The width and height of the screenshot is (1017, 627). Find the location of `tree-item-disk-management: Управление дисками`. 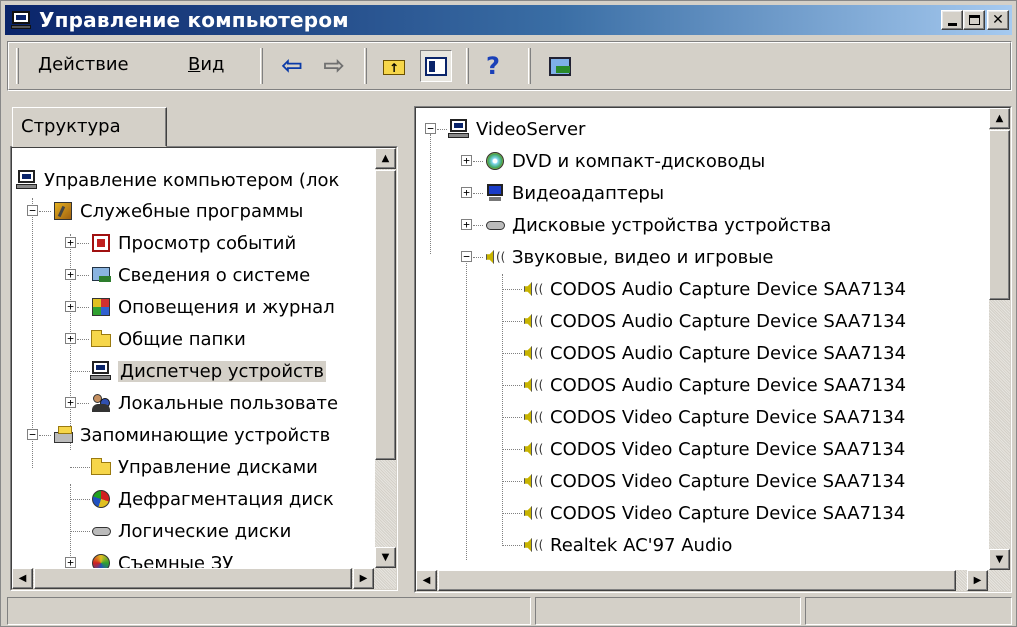

tree-item-disk-management: Управление дисками is located at coordinates (204, 467).